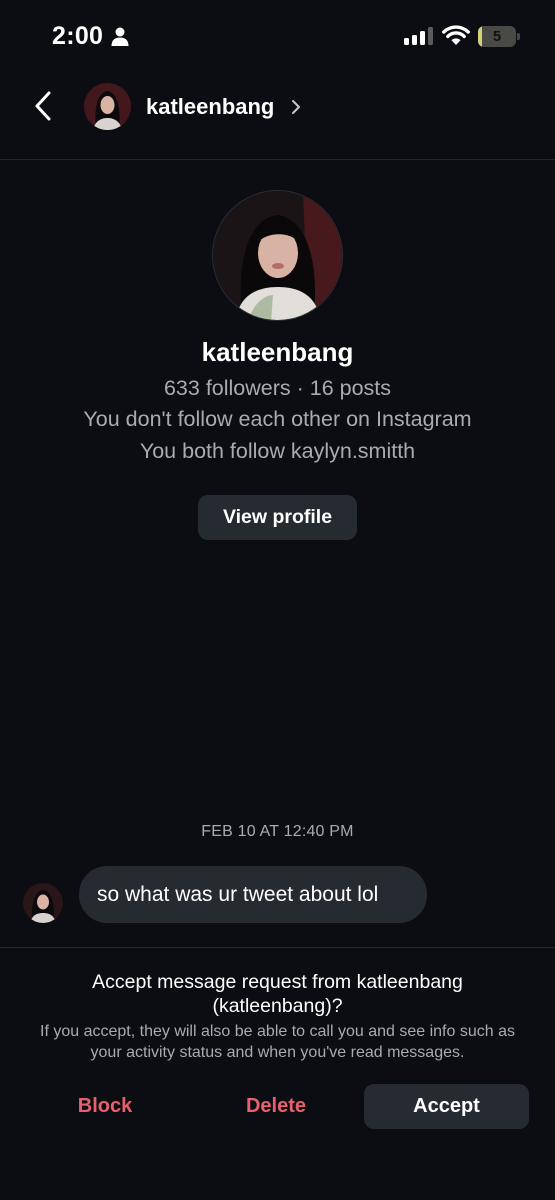 This screenshot has width=555, height=1200. I want to click on chat-header: katleenbang, so click(277, 118).